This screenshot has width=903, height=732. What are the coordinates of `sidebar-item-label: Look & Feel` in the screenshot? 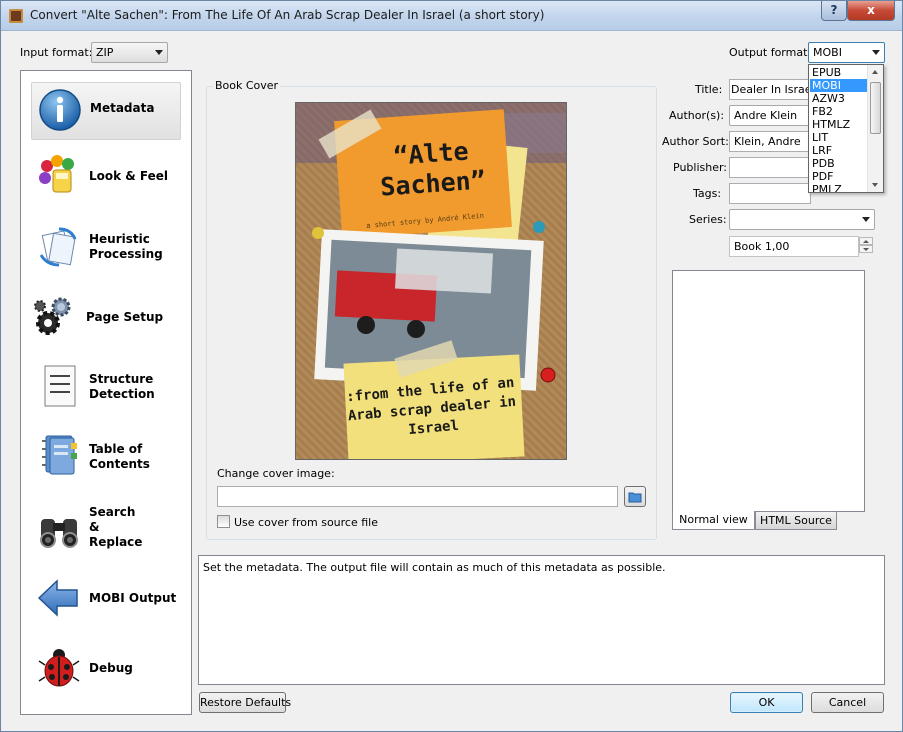 It's located at (129, 176).